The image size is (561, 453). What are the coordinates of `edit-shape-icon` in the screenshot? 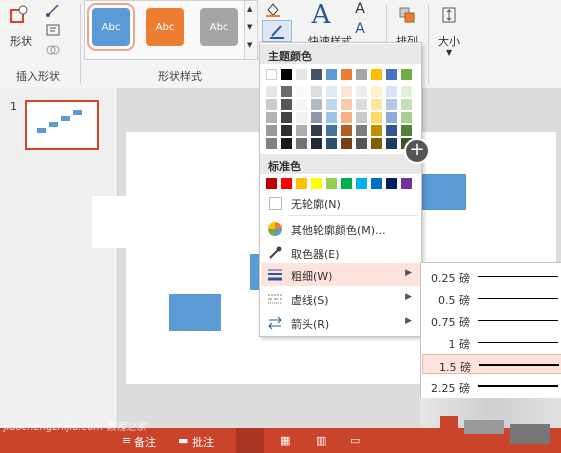 It's located at (53, 10).